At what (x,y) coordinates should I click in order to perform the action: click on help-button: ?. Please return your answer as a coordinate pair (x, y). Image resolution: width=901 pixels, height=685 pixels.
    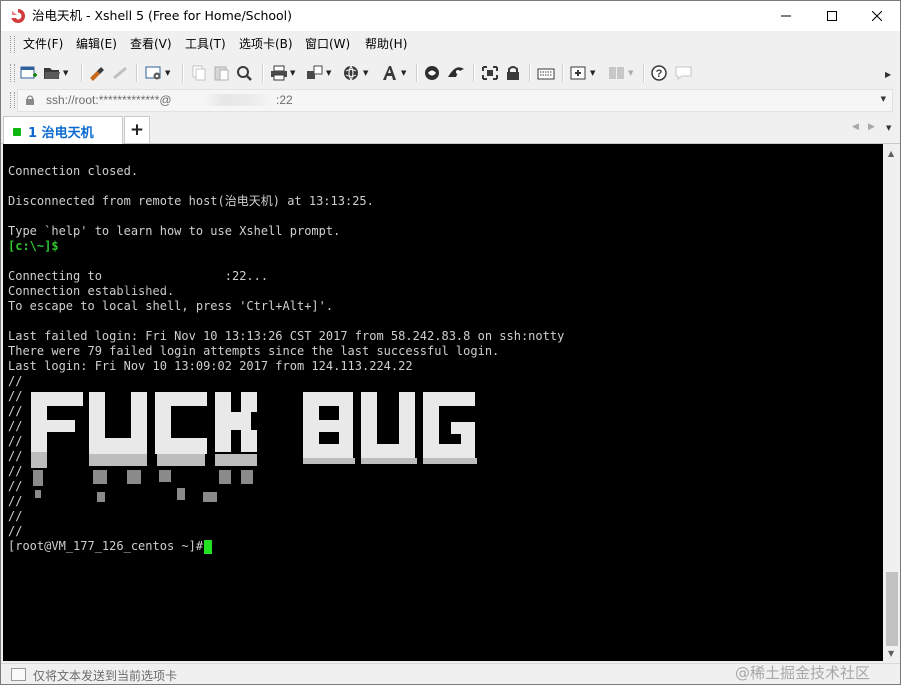
    Looking at the image, I should click on (660, 73).